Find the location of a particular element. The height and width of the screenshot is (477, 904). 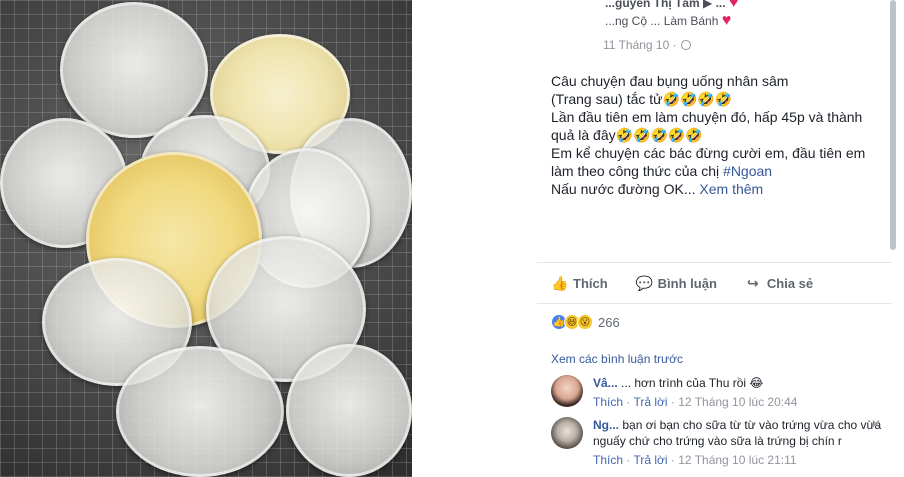

close-icon: ✕ is located at coordinates (876, 424).